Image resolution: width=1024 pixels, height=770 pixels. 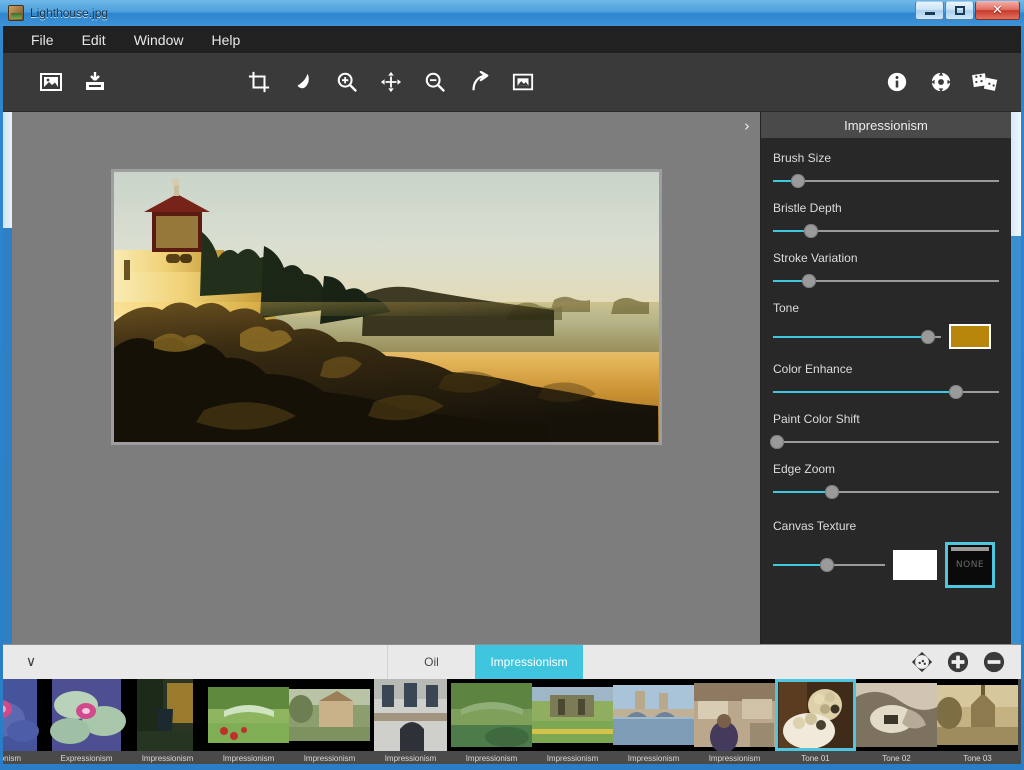 What do you see at coordinates (804, 469) in the screenshot?
I see `edge-zoom-label: Edge Zoom` at bounding box center [804, 469].